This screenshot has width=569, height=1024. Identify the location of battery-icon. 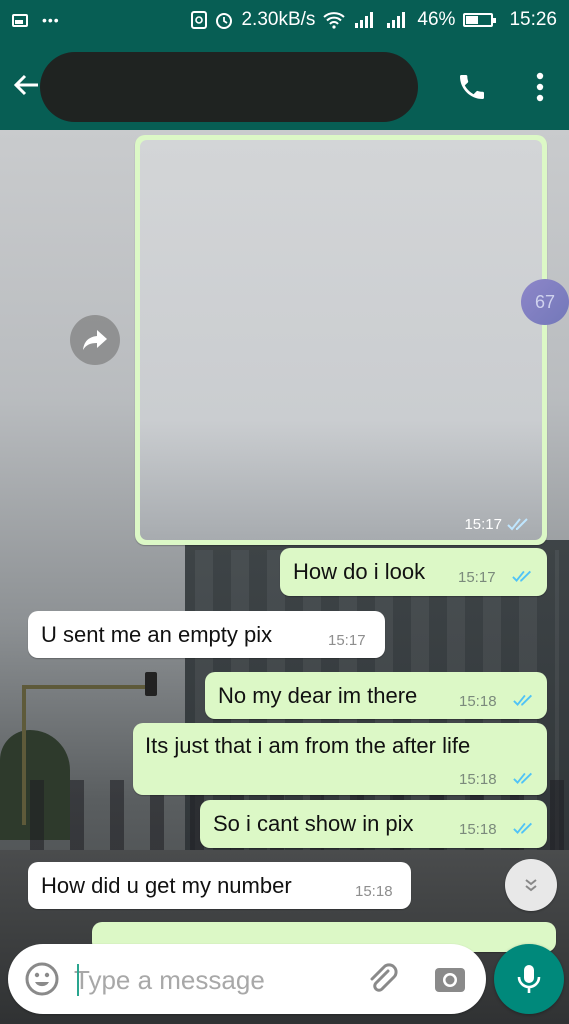
(480, 20).